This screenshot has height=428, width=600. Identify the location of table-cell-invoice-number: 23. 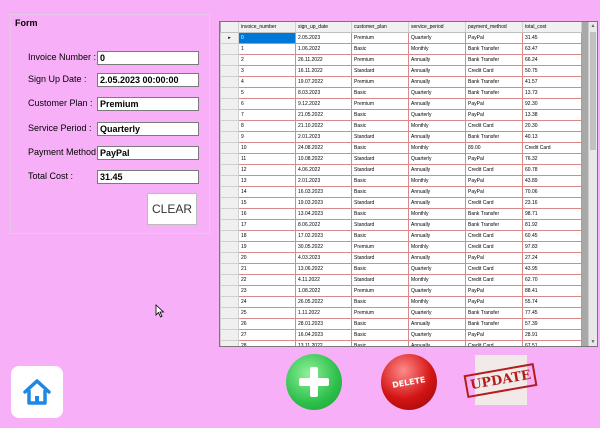
(267, 291).